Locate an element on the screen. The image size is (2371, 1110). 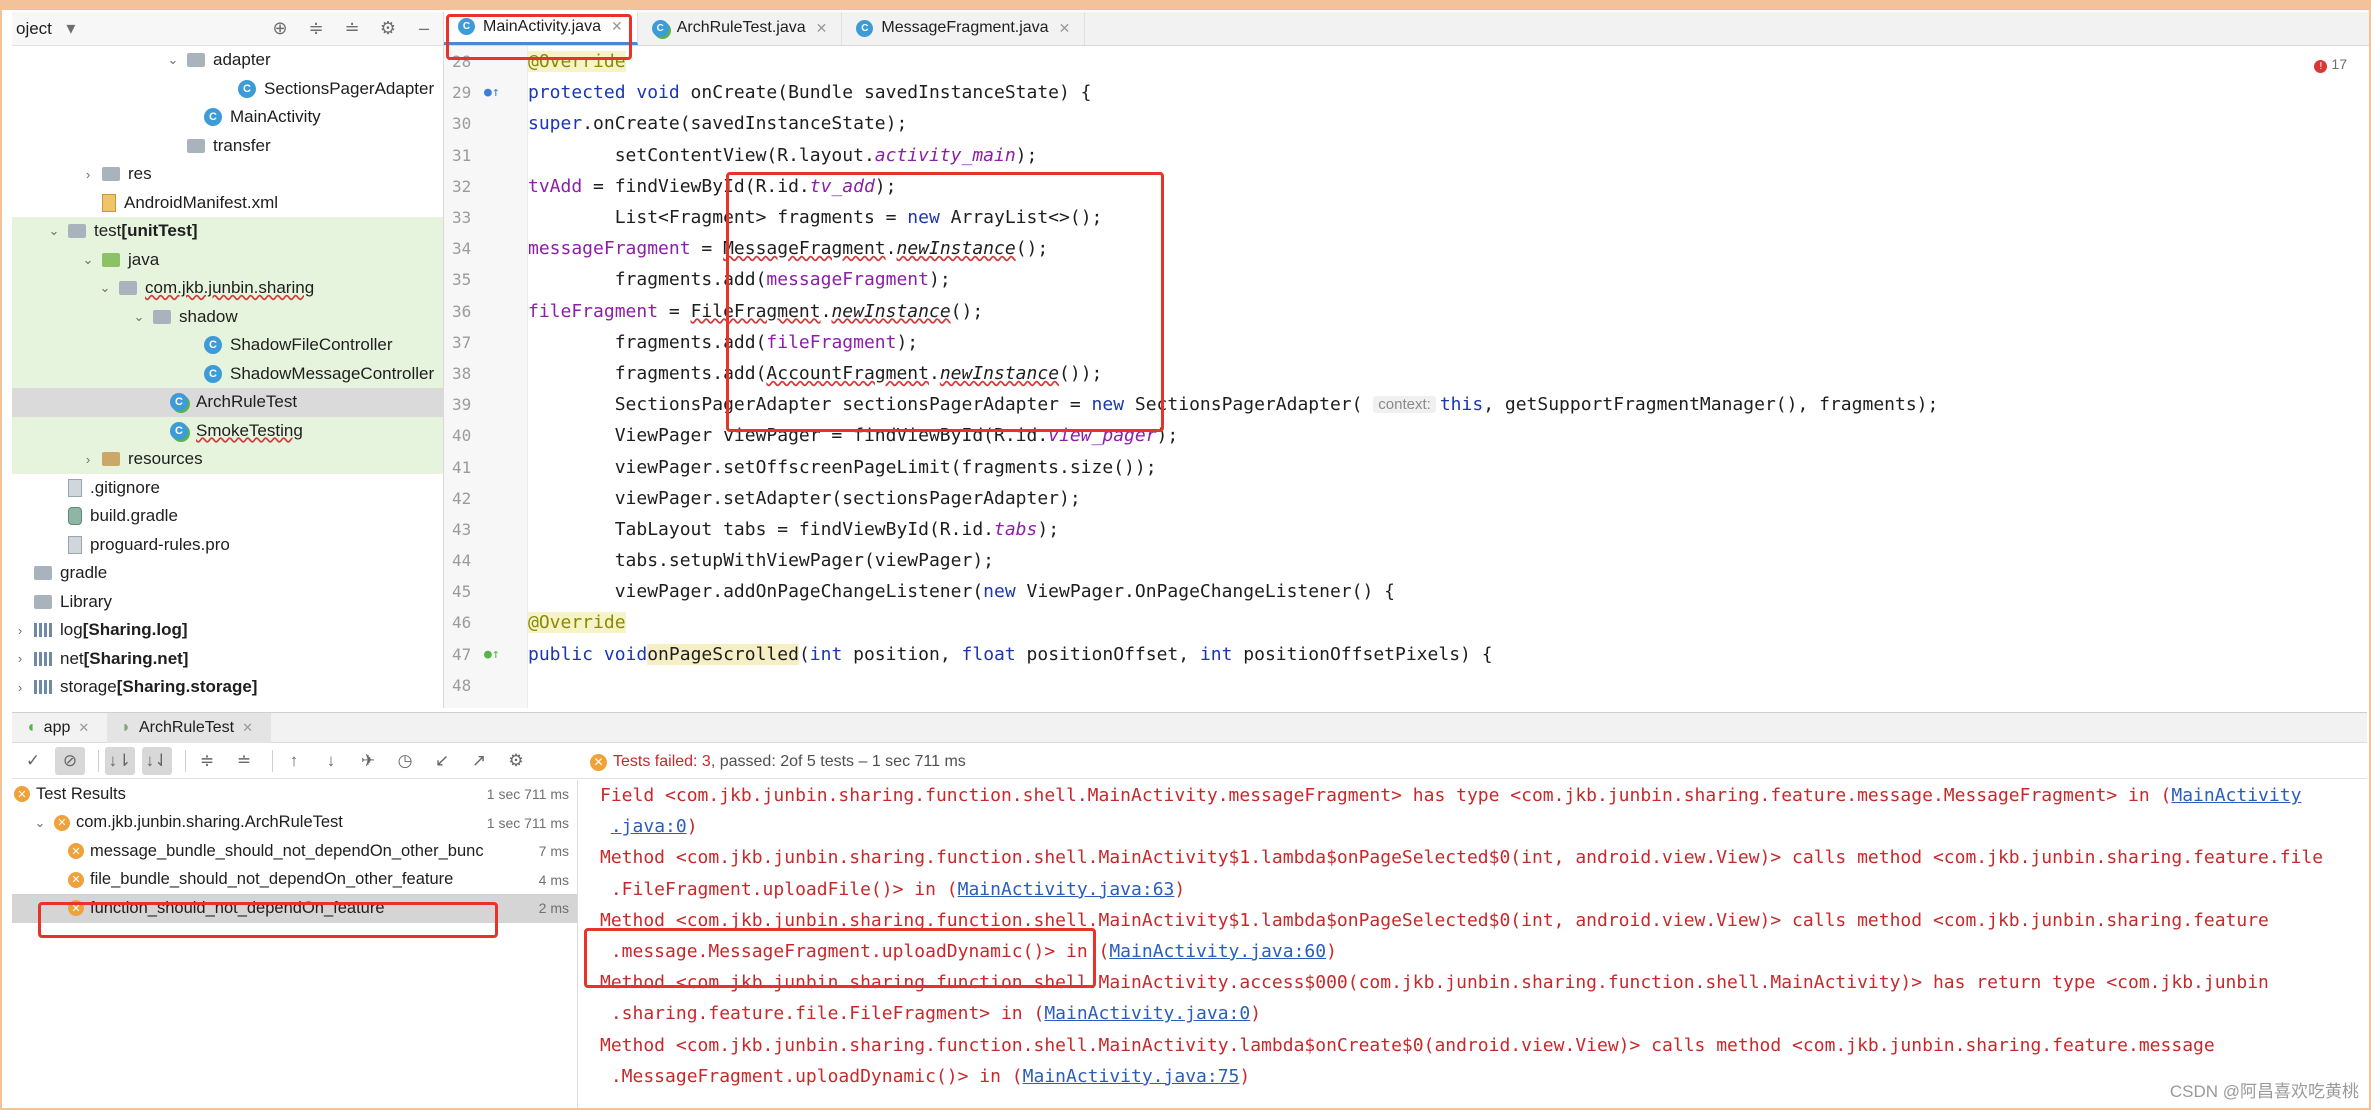
source-link: MainActivity is located at coordinates (2236, 795).